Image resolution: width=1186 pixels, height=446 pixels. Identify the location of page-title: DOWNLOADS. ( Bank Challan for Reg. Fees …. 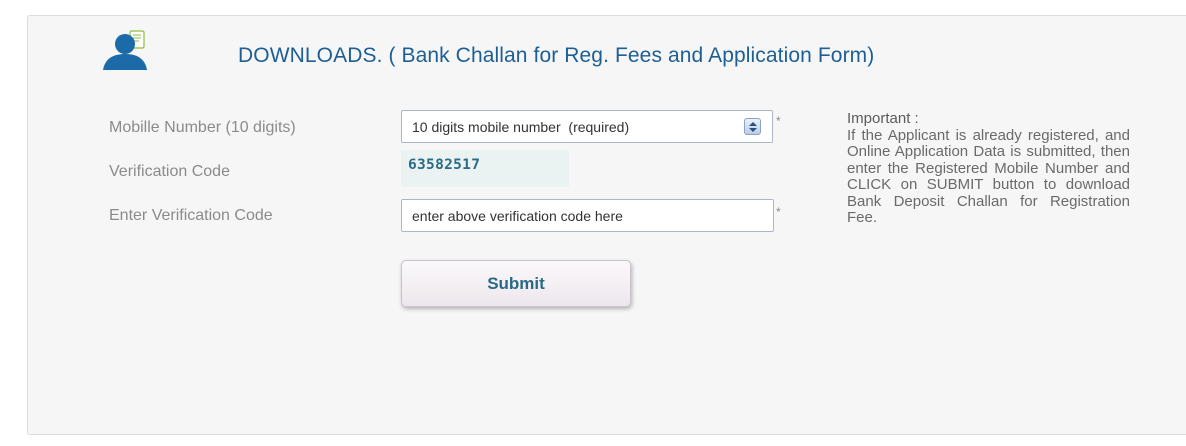
(556, 55).